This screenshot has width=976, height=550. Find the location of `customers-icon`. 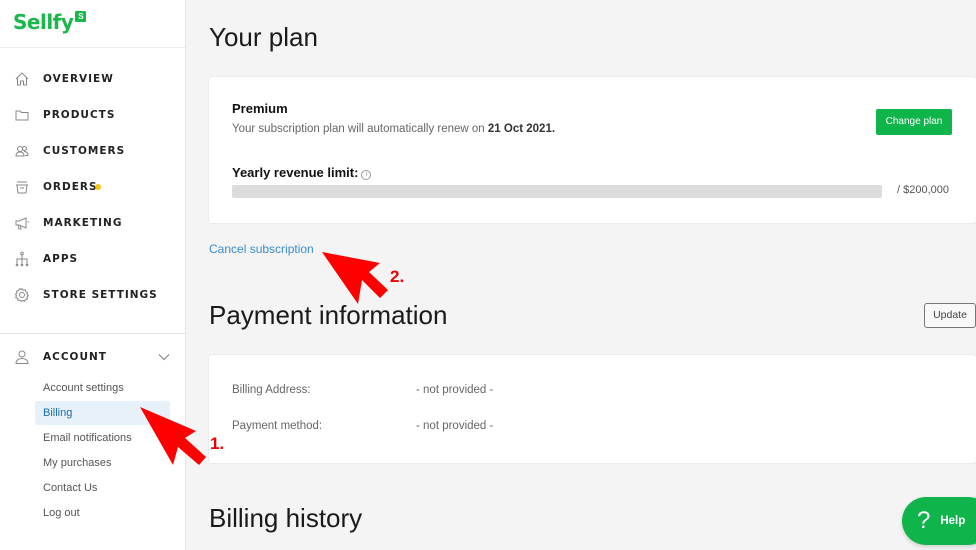

customers-icon is located at coordinates (22, 151).